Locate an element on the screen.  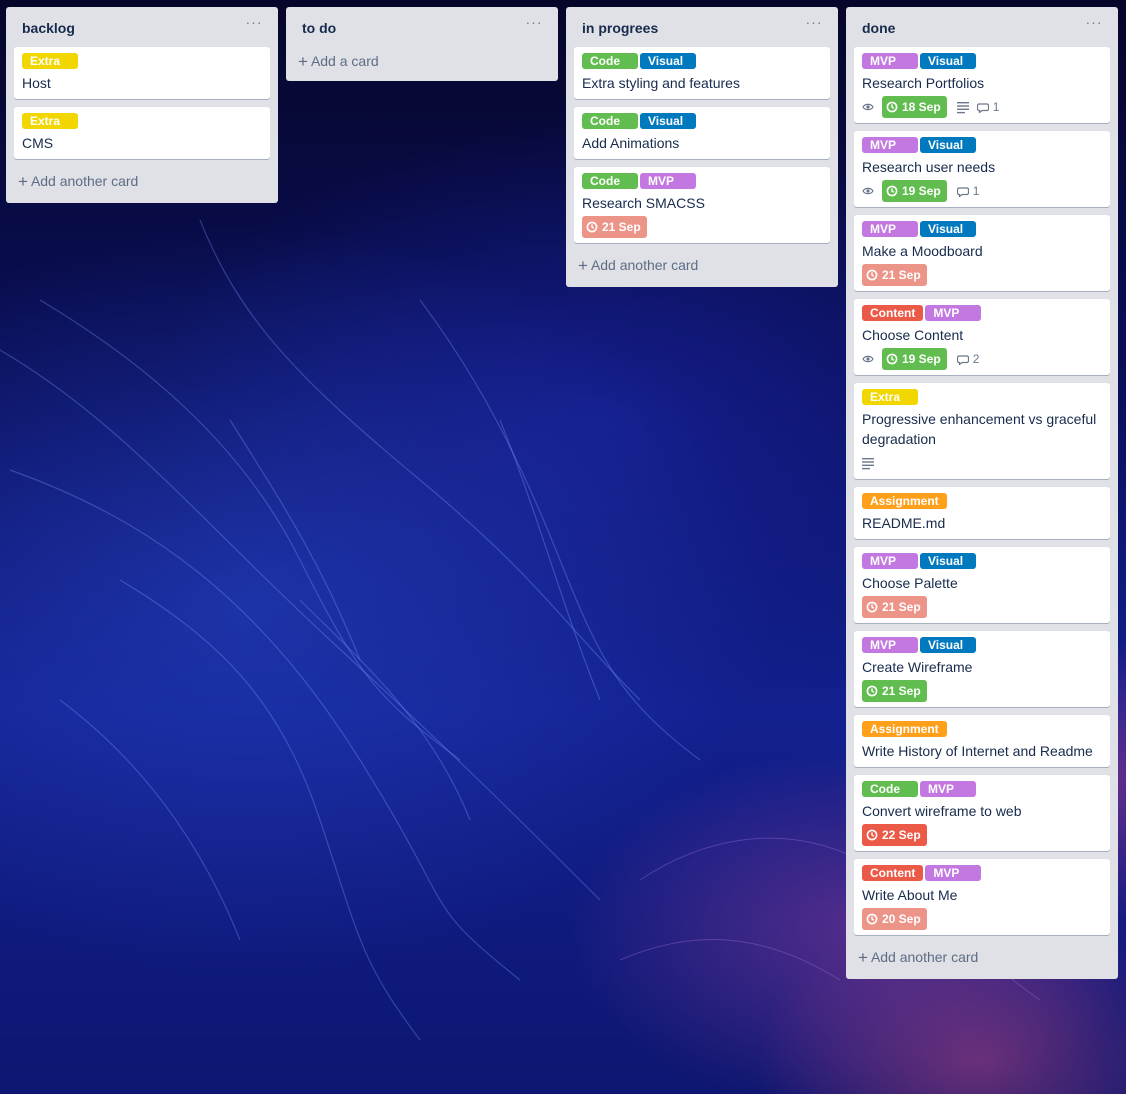
card: Content MVP Write About Me 20 Sep is located at coordinates (982, 897).